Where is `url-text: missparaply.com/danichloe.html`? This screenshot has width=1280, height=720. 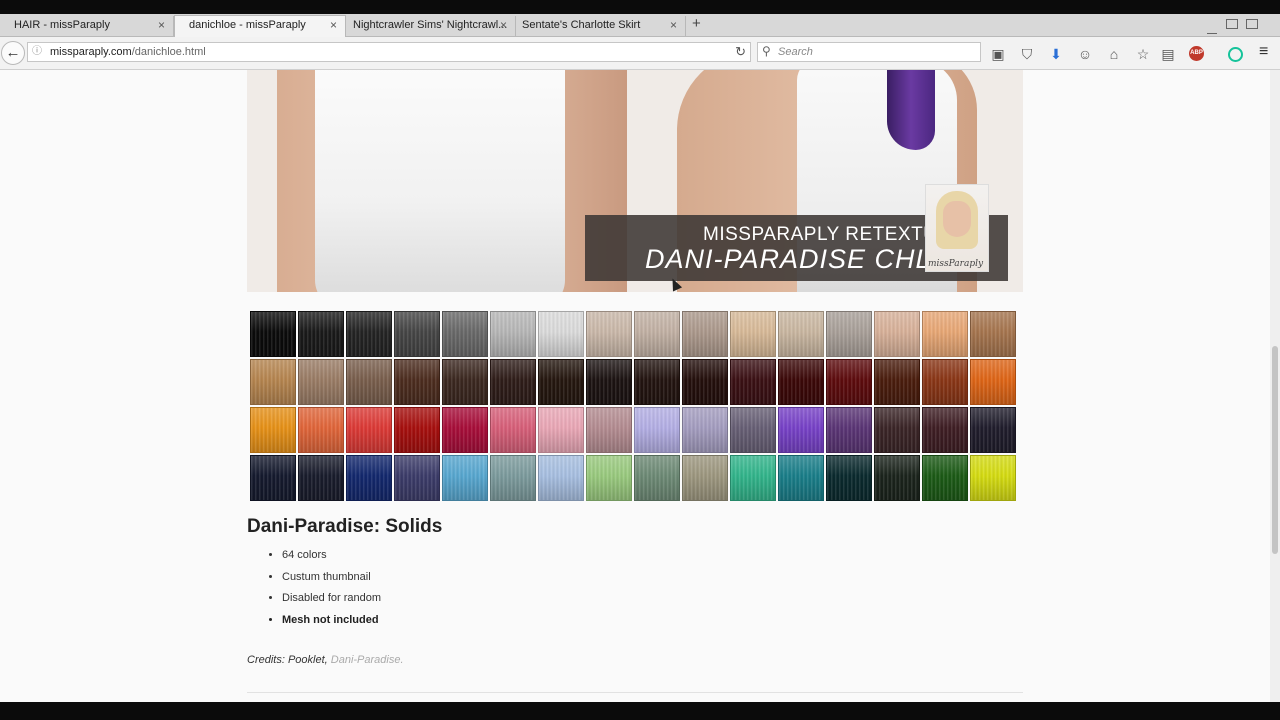
url-text: missparaply.com/danichloe.html is located at coordinates (128, 52).